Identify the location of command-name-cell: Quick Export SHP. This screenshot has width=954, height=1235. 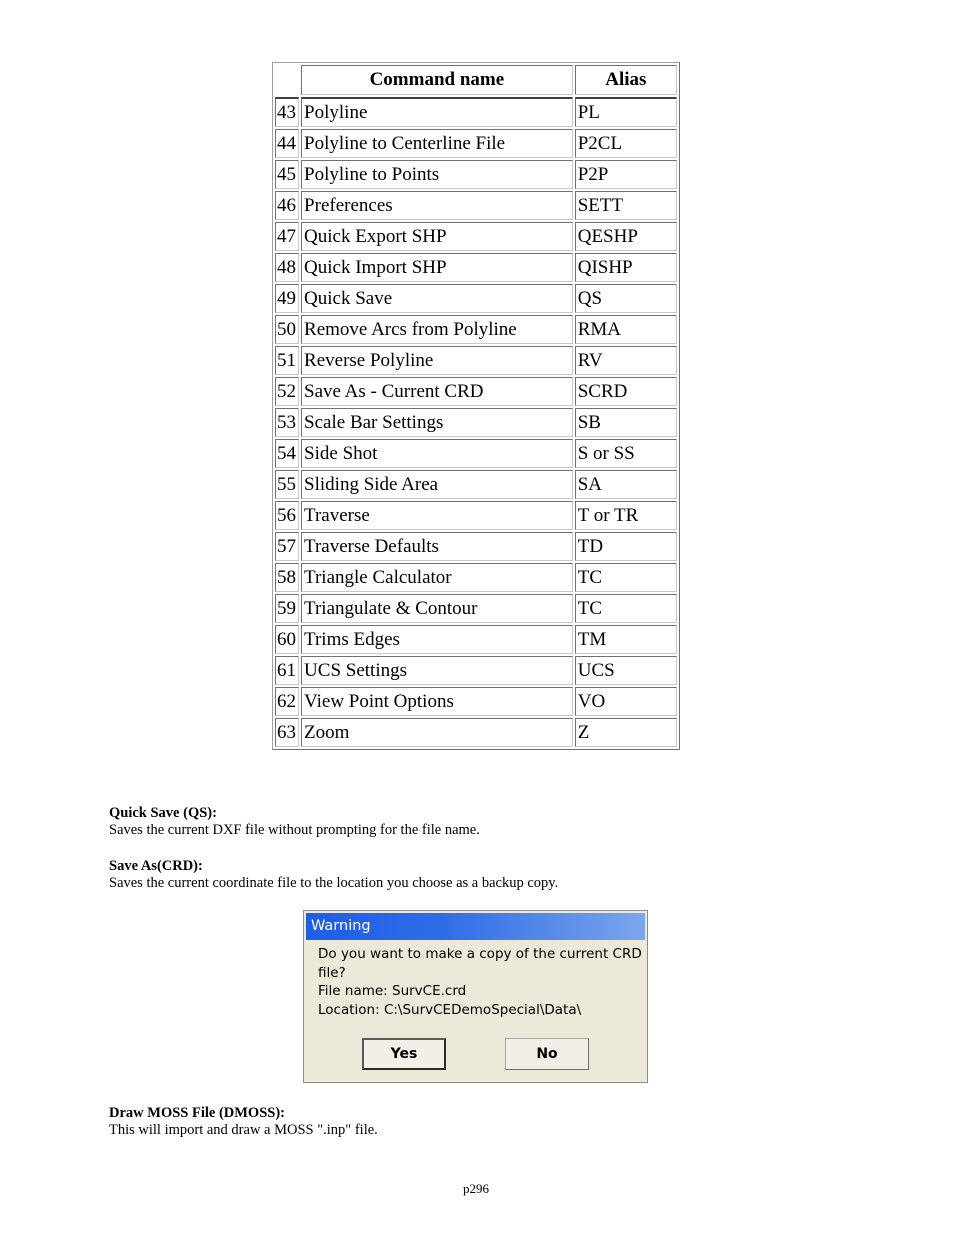
(437, 236).